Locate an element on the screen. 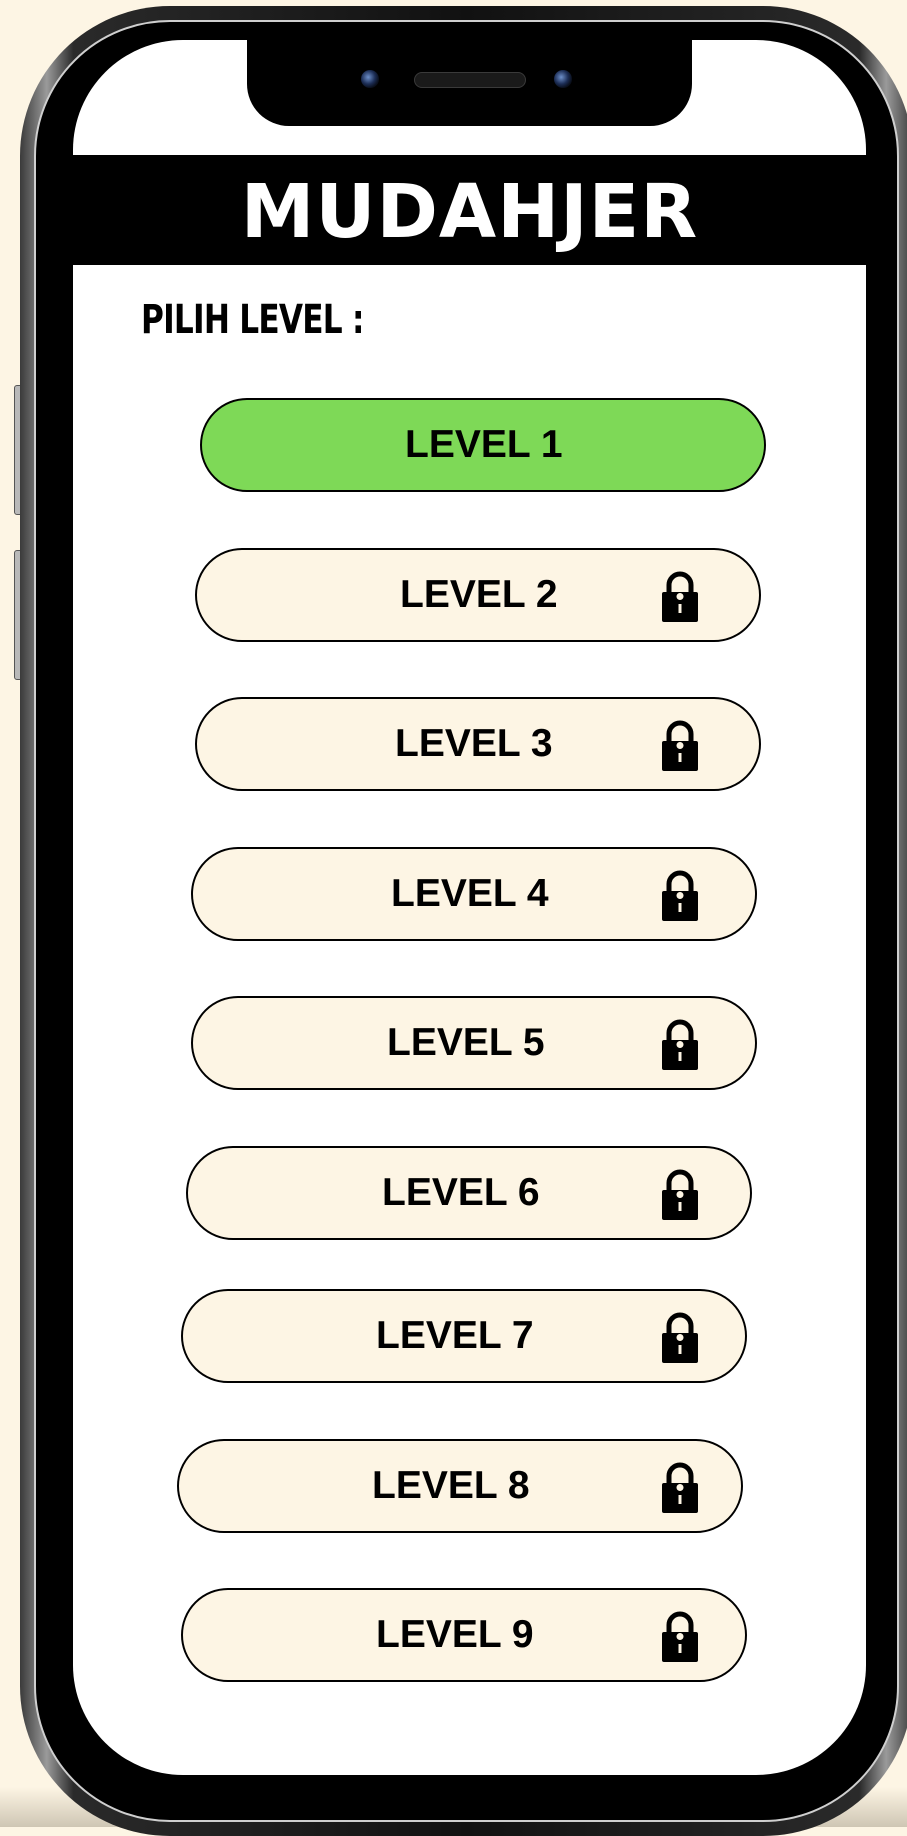 This screenshot has width=907, height=1836. level-button-2: LEVEL 2 is located at coordinates (478, 595).